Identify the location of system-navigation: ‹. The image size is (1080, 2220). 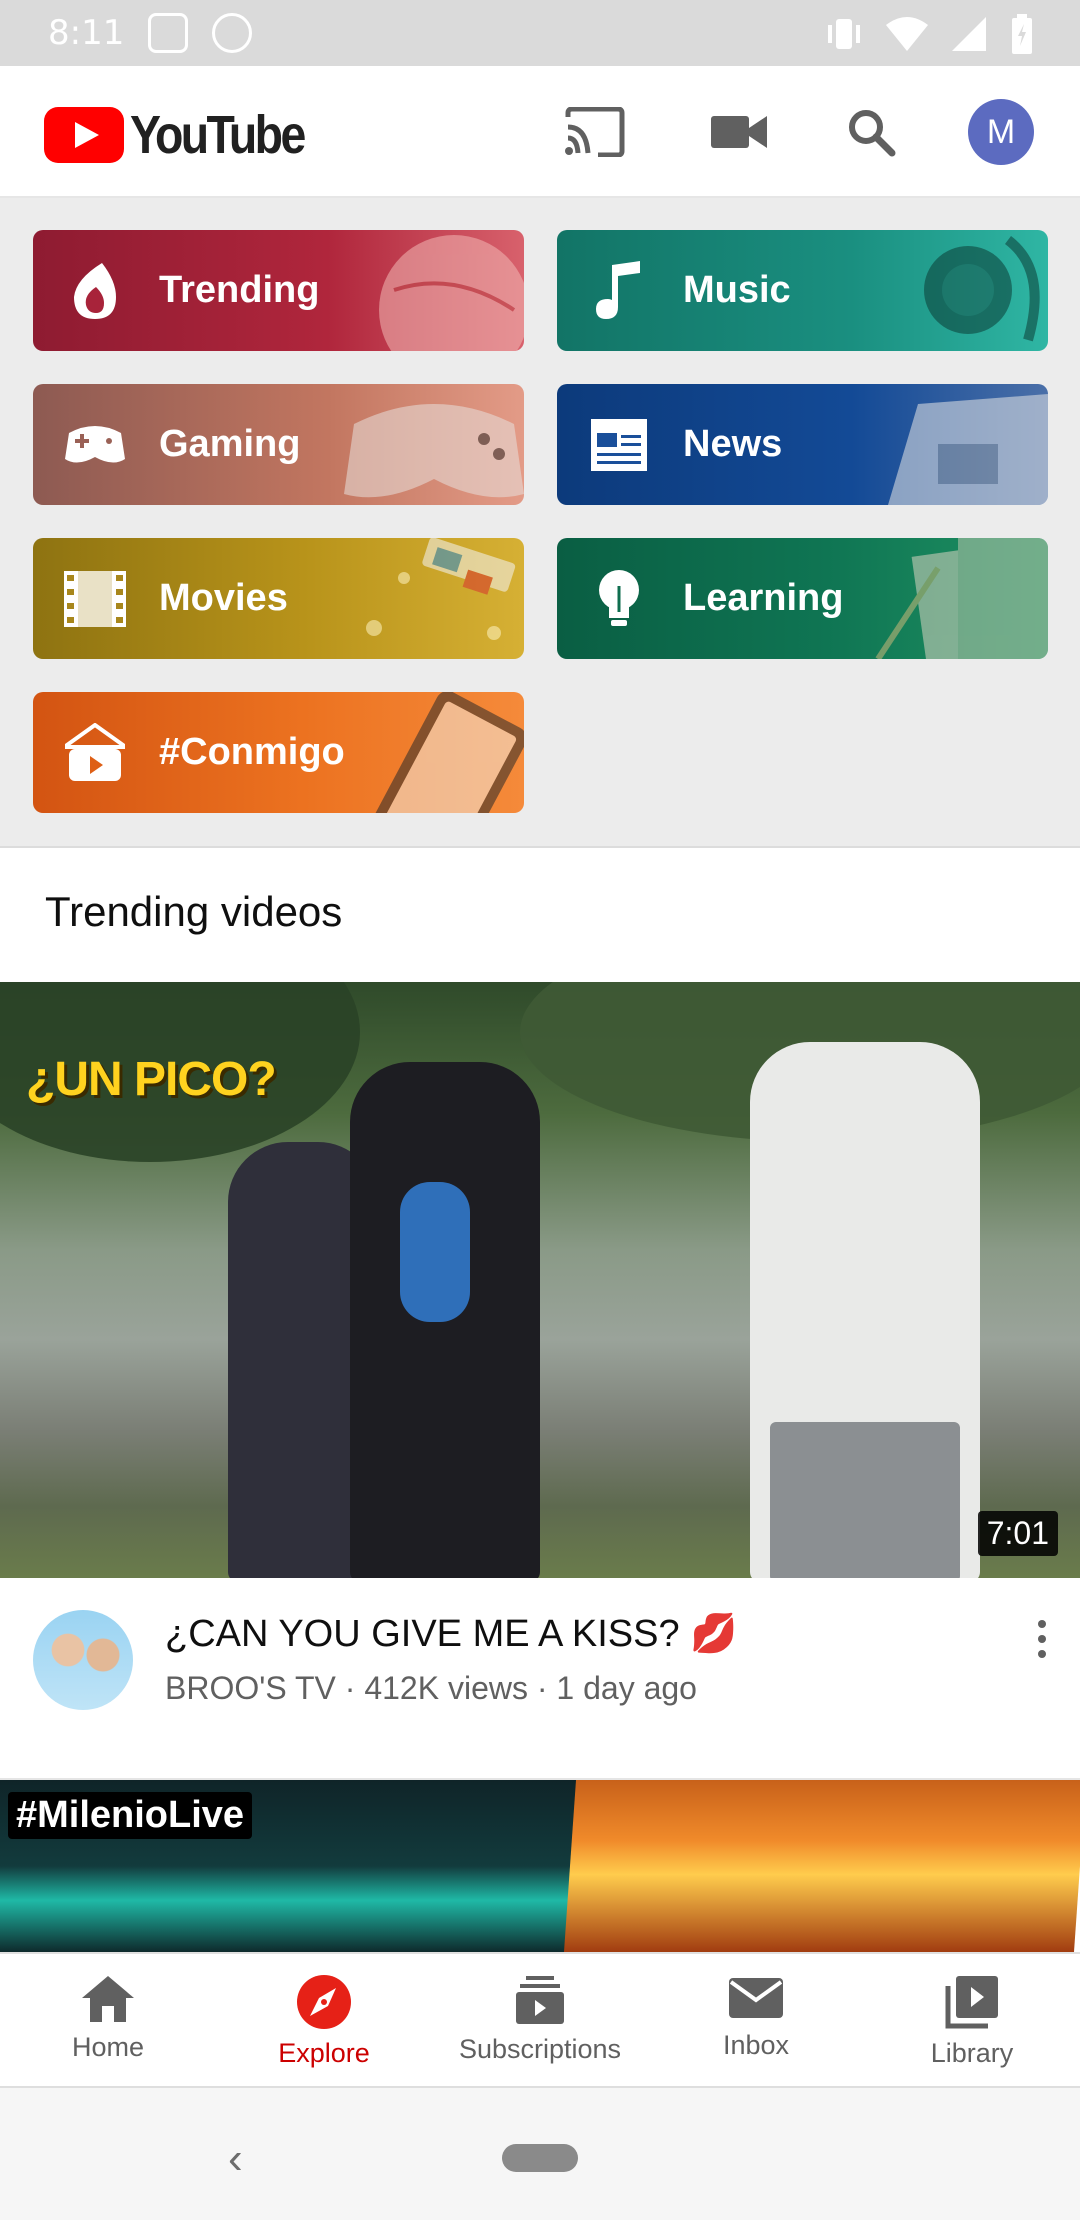
(540, 2153).